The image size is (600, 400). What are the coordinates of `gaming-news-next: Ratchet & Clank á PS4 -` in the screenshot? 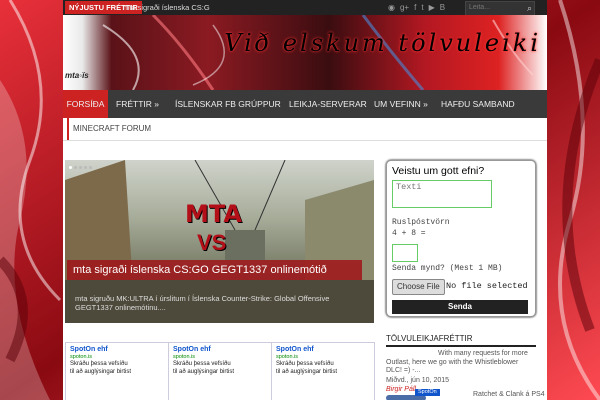 It's located at (510, 395).